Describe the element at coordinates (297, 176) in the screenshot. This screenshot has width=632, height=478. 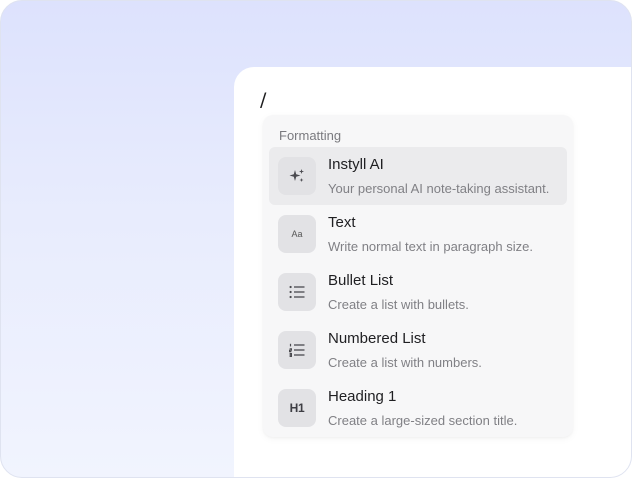
I see `sparkles-icon` at that location.